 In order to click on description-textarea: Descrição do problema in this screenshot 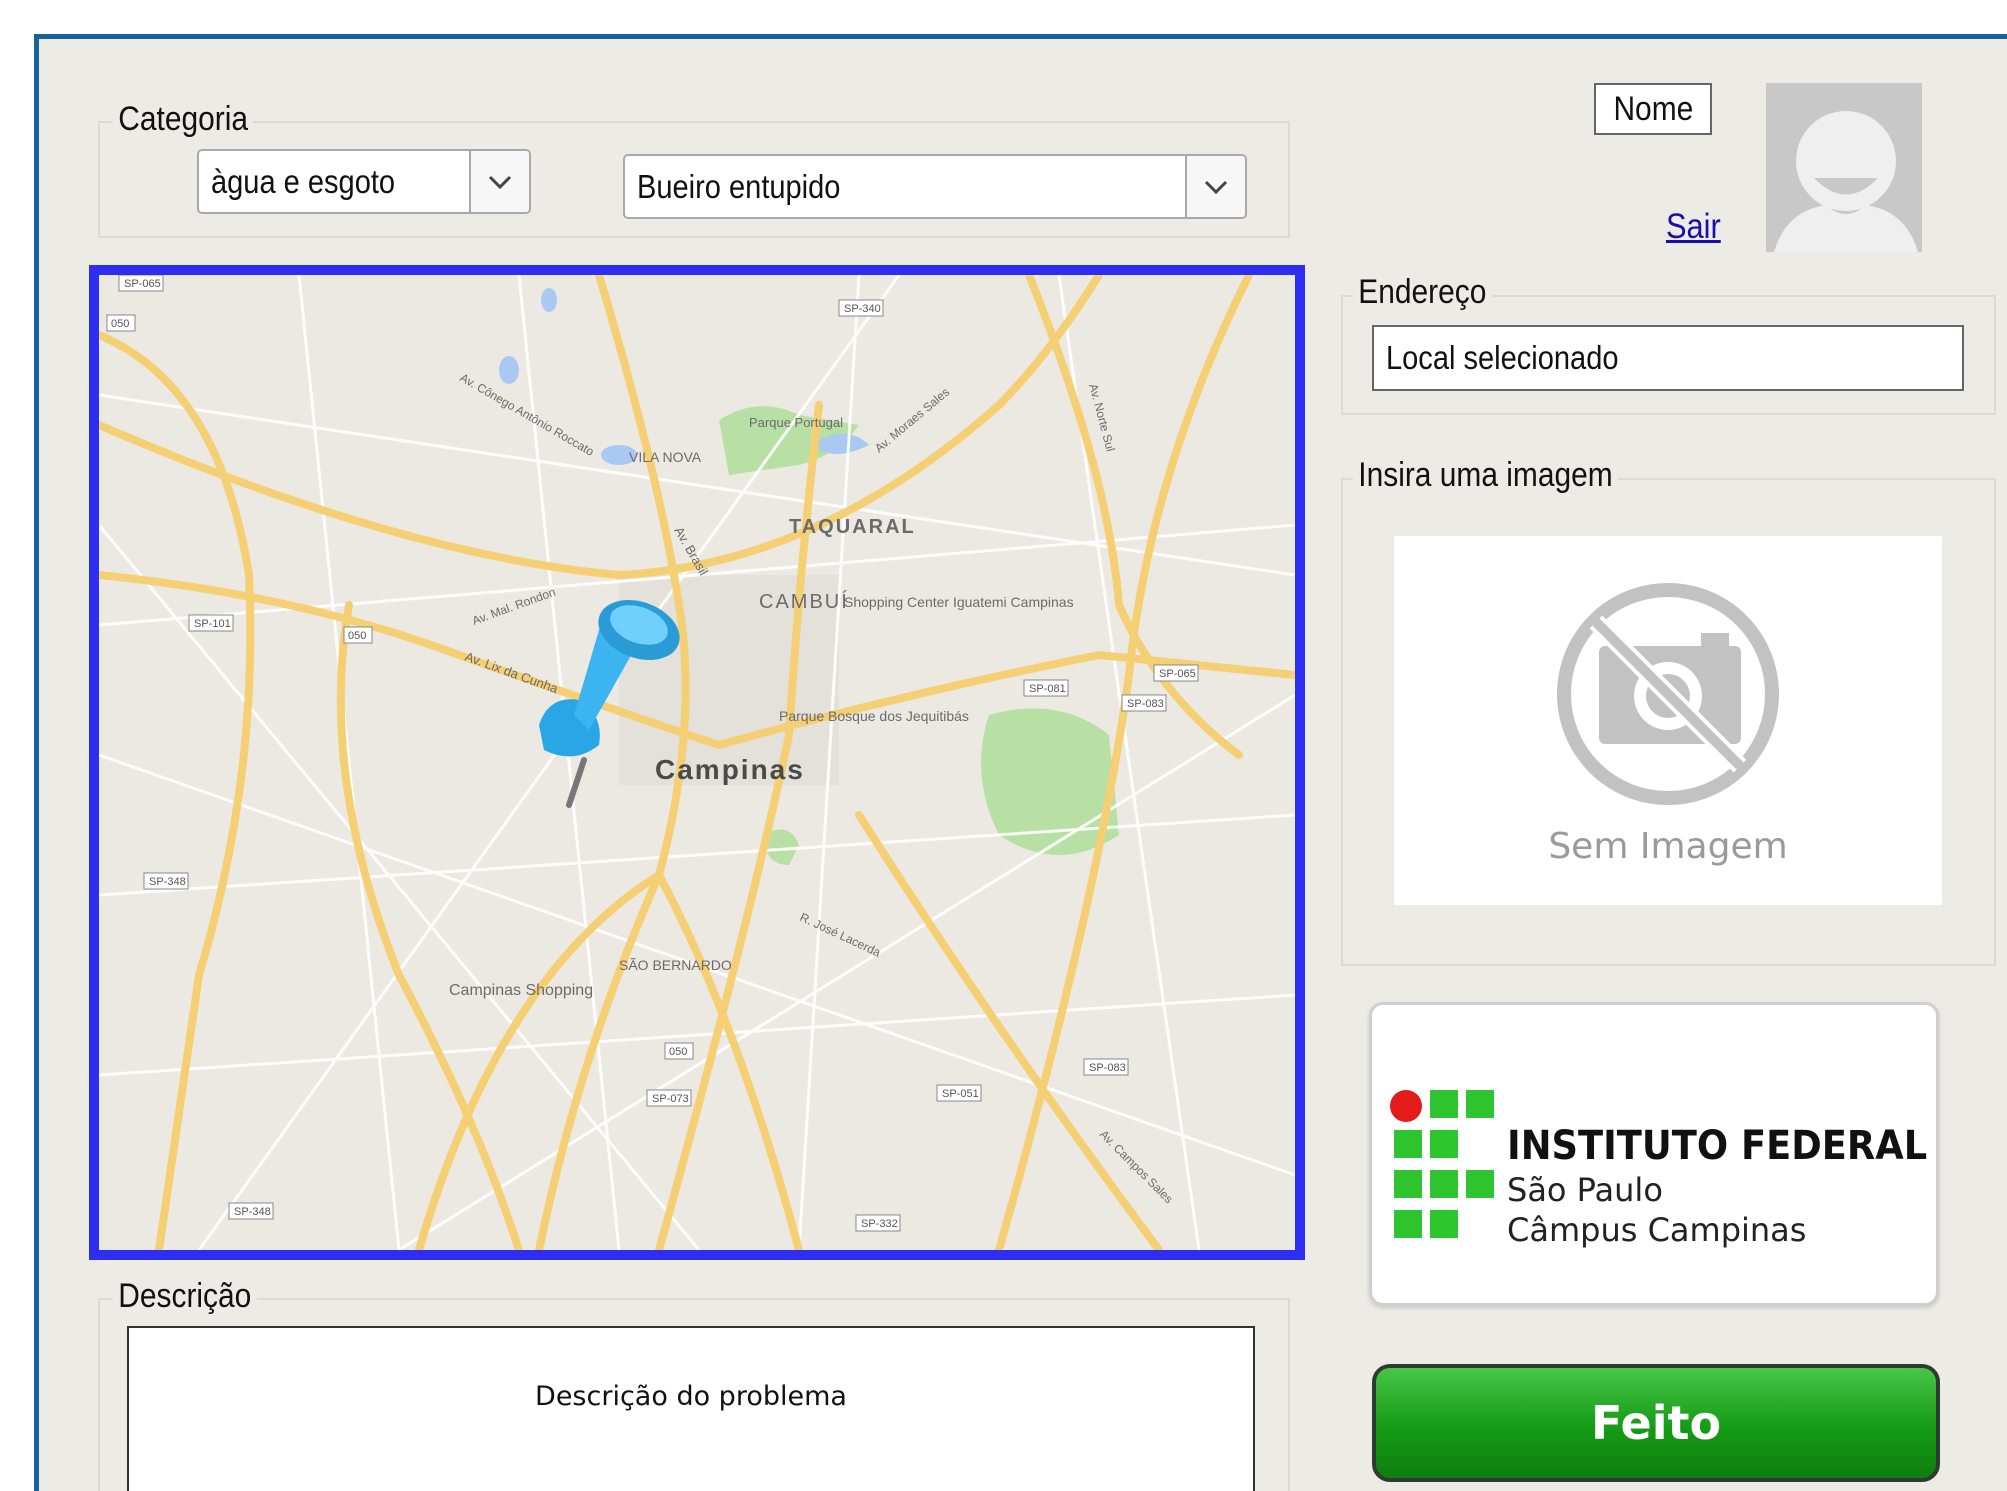, I will do `click(691, 1408)`.